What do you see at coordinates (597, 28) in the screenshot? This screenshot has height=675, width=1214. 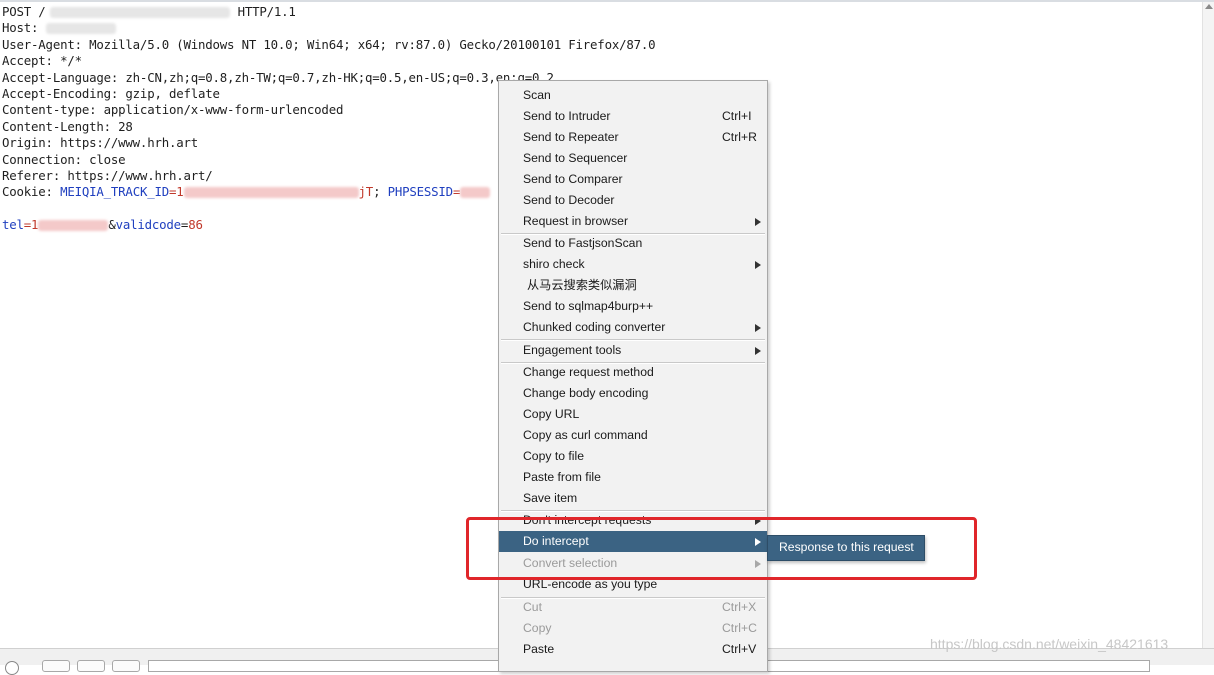 I see `host-header: Host:` at bounding box center [597, 28].